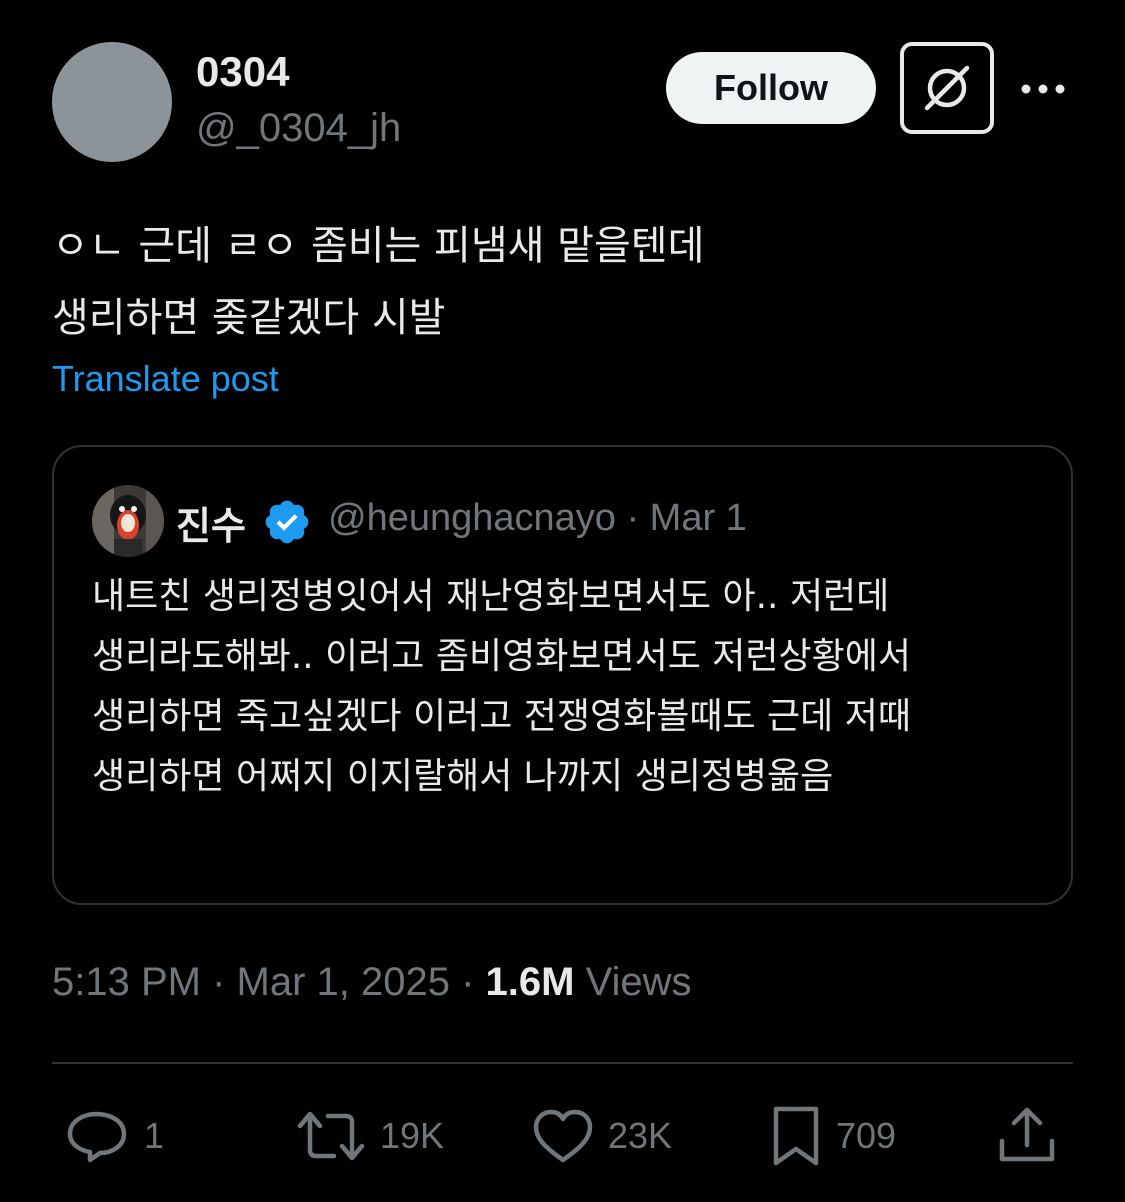  Describe the element at coordinates (833, 1136) in the screenshot. I see `bookmark-button: 709` at that location.